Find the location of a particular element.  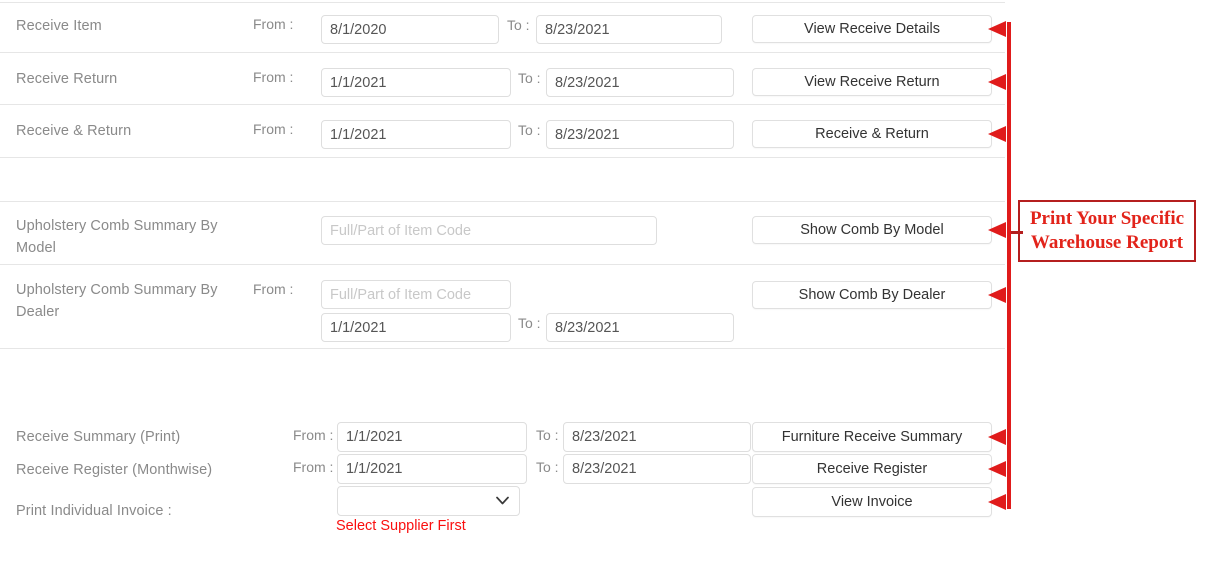

row-label-text: Receive Summary (Print) is located at coordinates (98, 437).